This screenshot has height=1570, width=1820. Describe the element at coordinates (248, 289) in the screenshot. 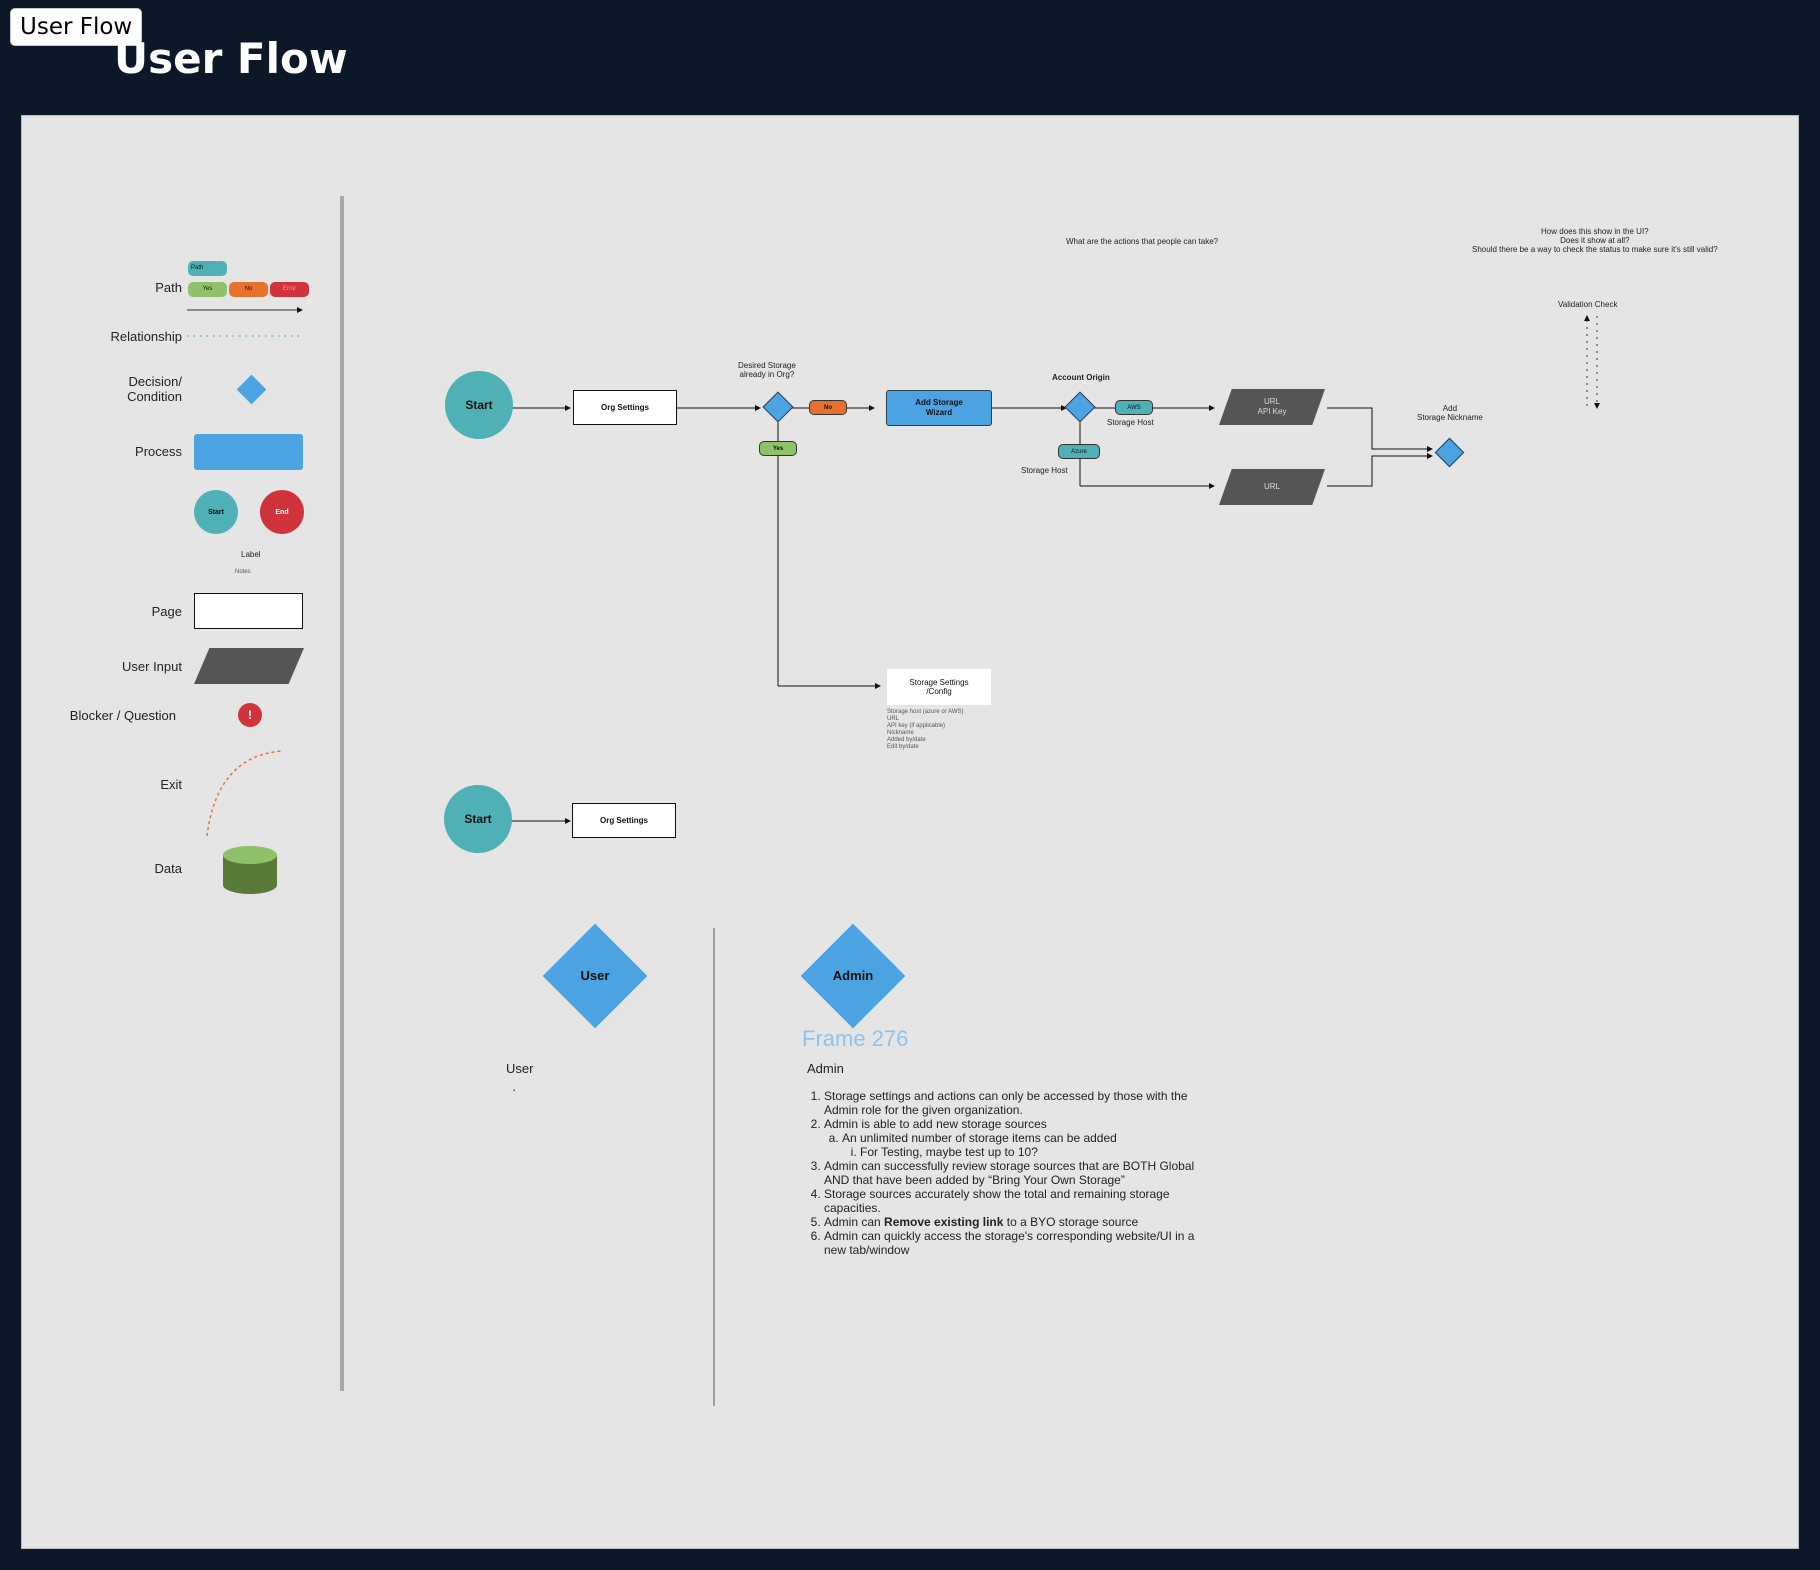

I see `legend-no-chip: No` at that location.